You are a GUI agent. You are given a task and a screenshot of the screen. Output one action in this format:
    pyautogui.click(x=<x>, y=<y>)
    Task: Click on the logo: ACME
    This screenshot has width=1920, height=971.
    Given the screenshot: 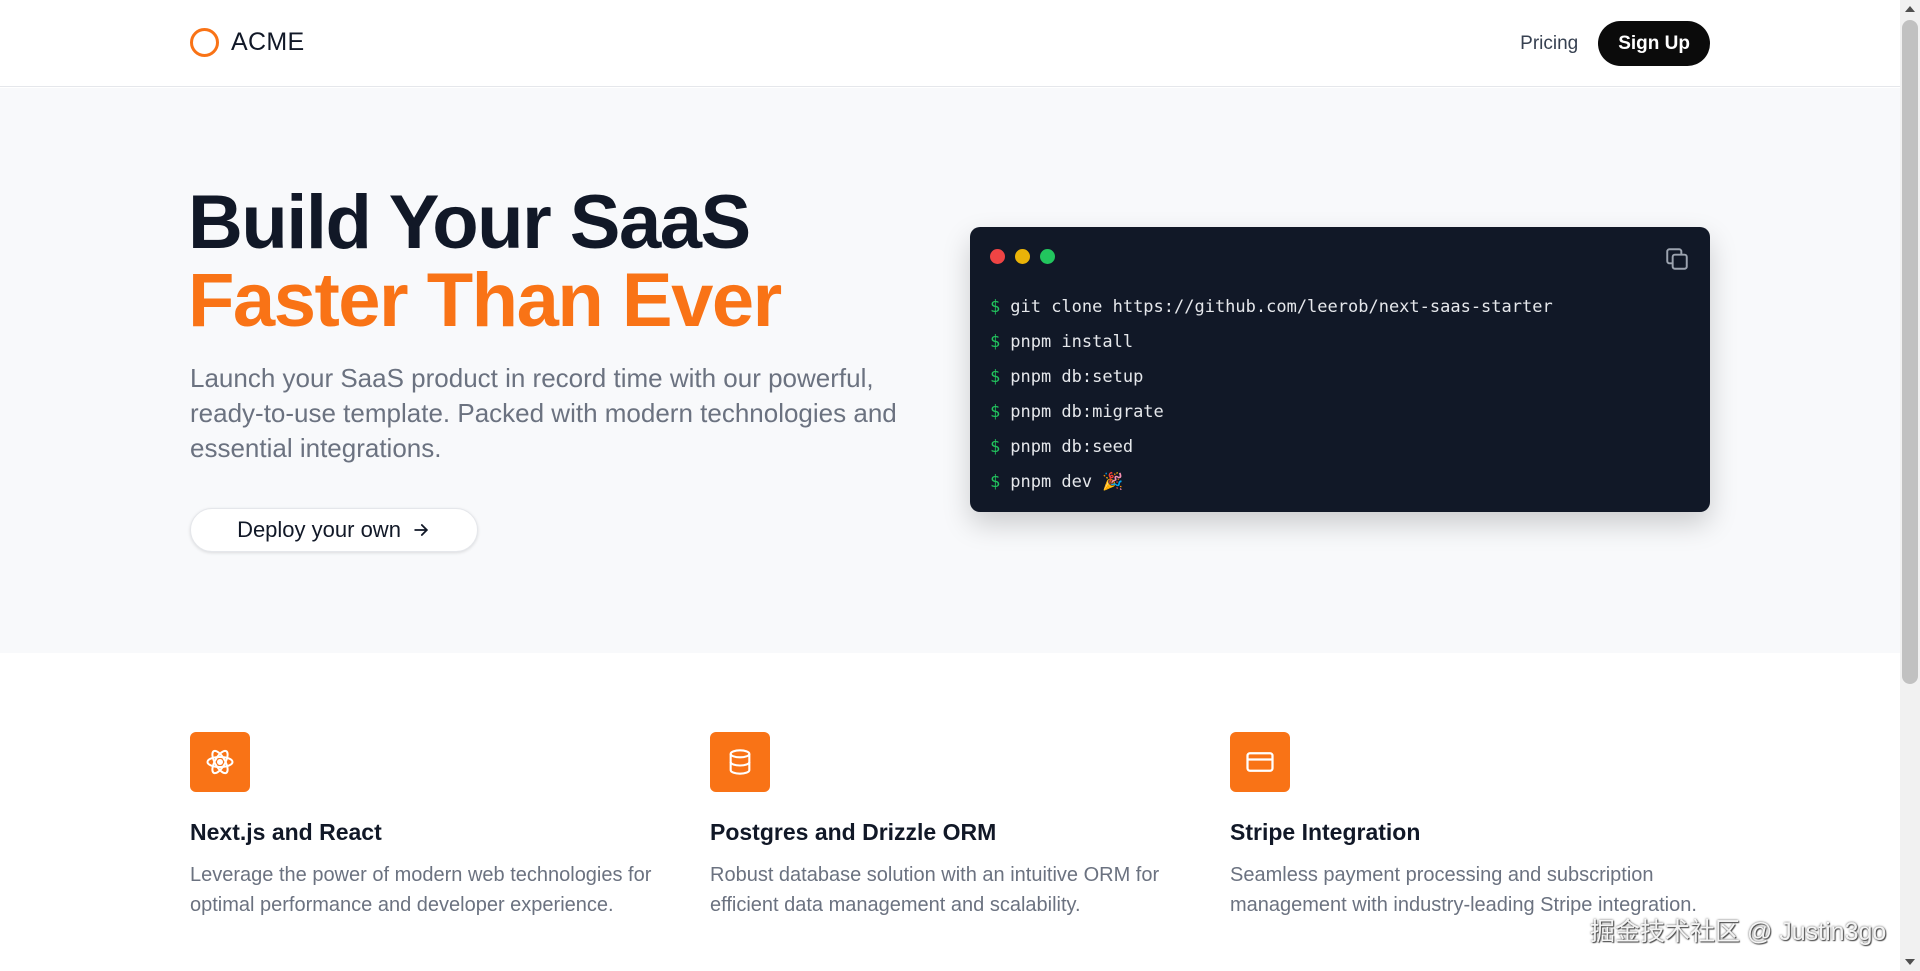 What is the action you would take?
    pyautogui.click(x=247, y=42)
    